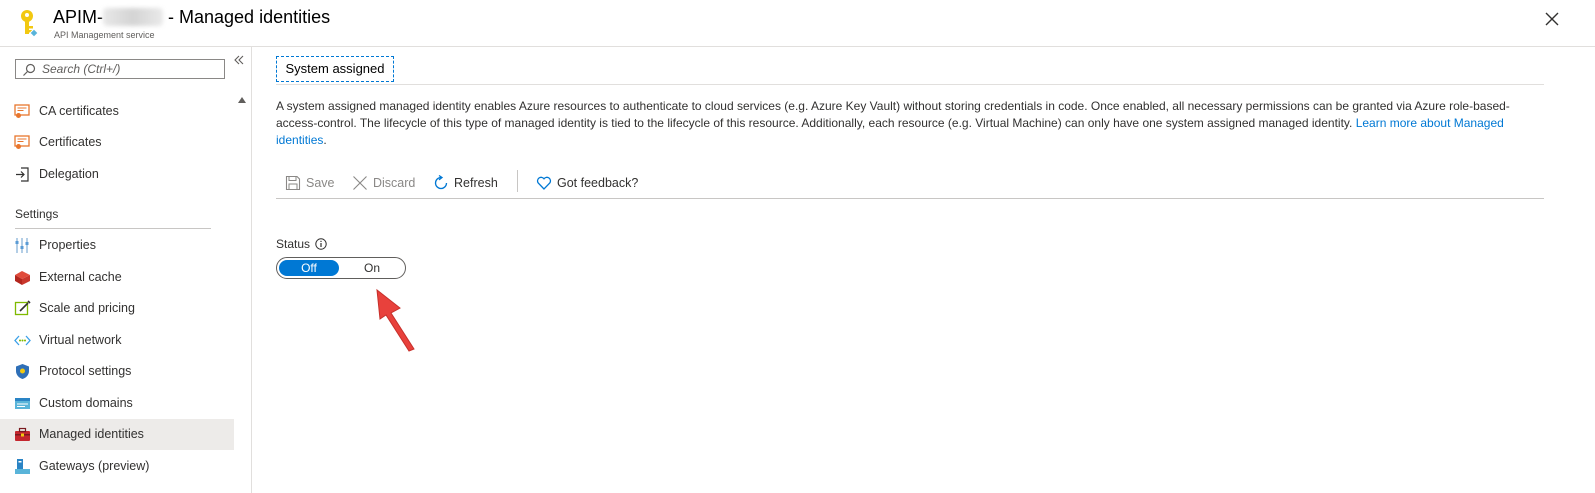 The height and width of the screenshot is (493, 1595). Describe the element at coordinates (242, 100) in the screenshot. I see `scroll-up-arrow-icon` at that location.